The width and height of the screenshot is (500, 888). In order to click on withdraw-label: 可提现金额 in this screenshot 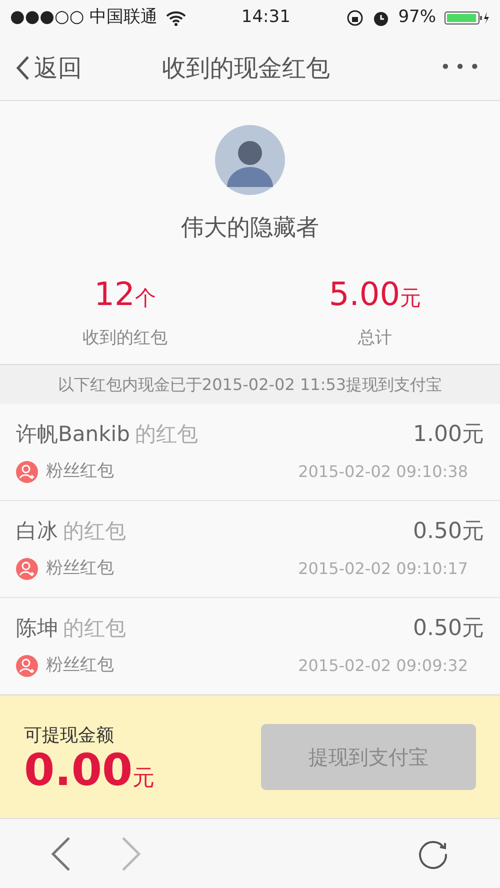, I will do `click(69, 736)`.